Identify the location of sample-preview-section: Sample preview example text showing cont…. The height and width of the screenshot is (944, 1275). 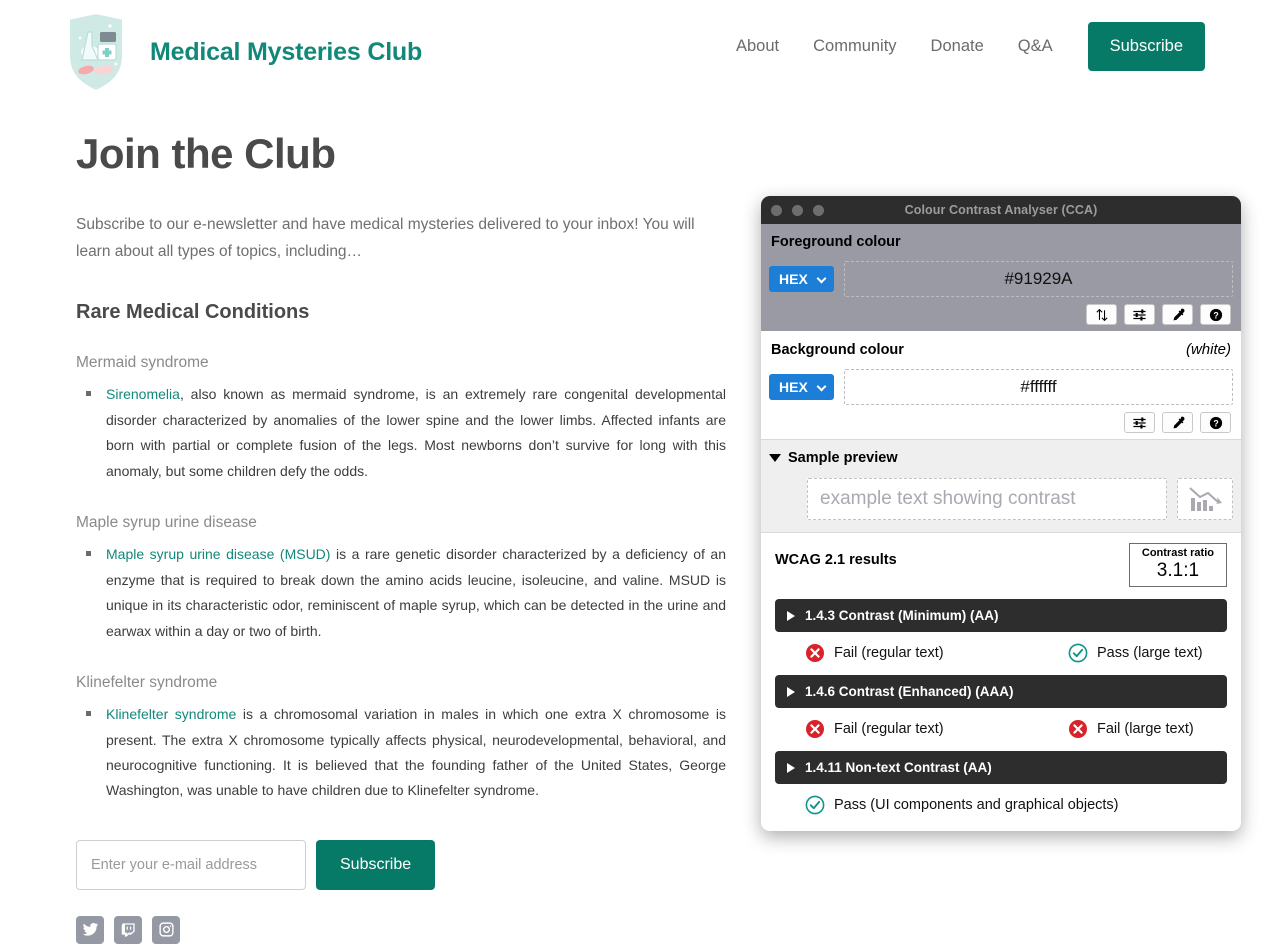
(1001, 486).